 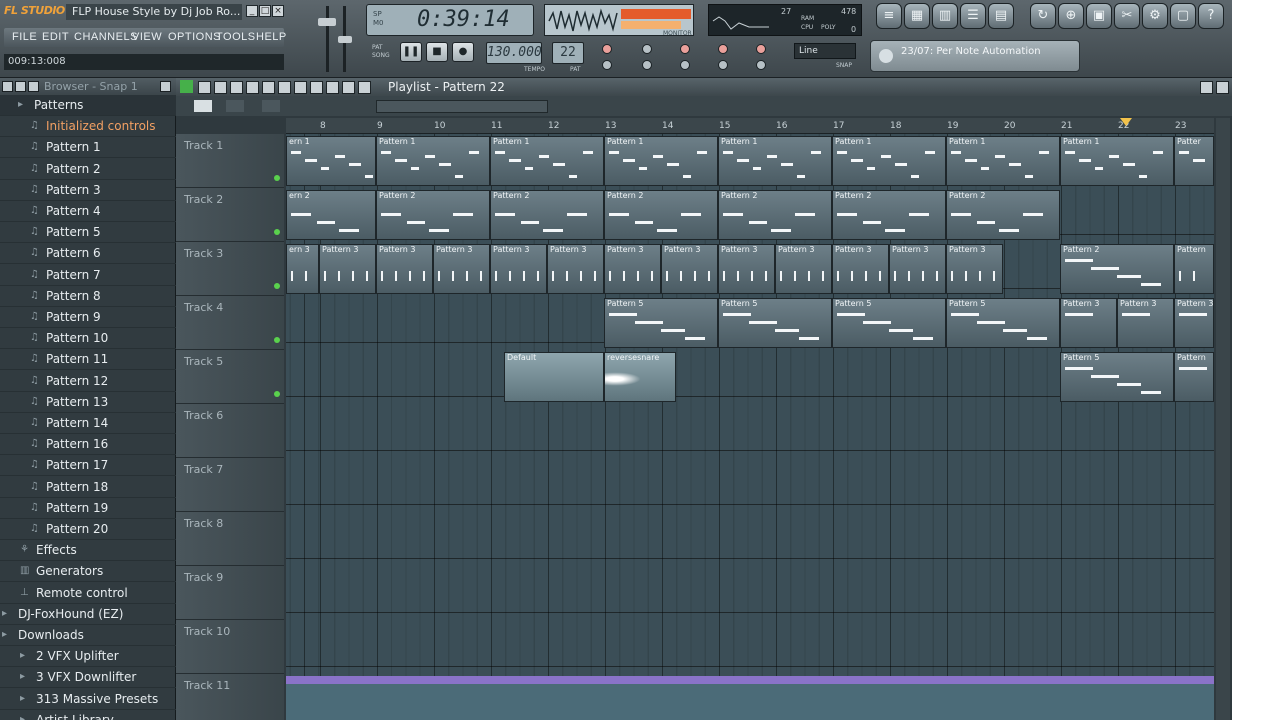 I want to click on step-sequencer-icon: ▦, so click(x=917, y=16).